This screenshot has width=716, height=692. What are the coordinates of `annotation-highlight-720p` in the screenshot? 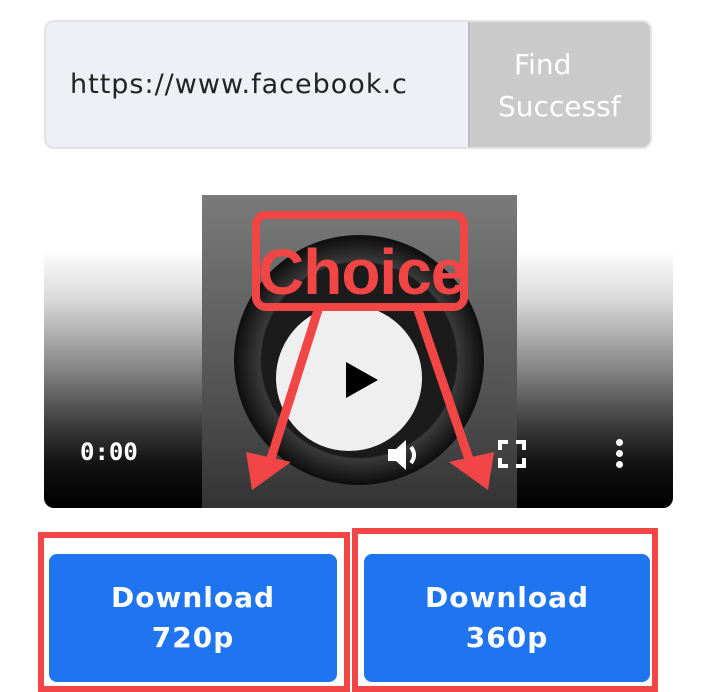 It's located at (194, 612).